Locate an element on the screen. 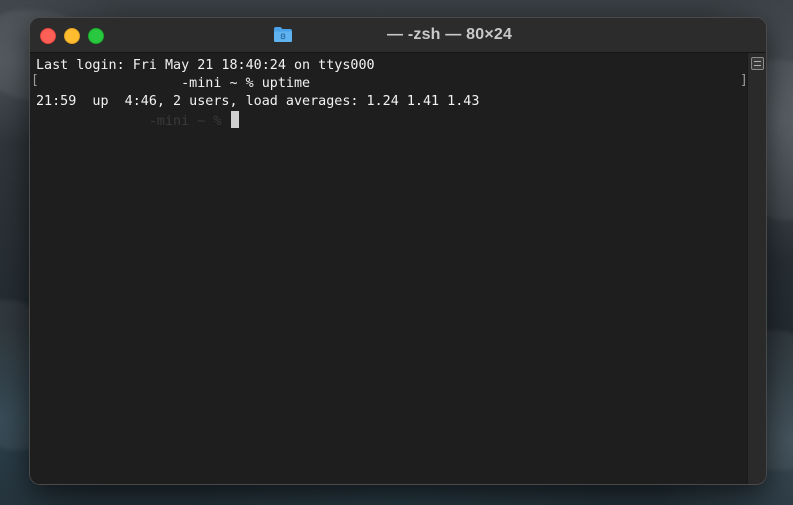 This screenshot has height=505, width=793. window-titlebar: — -zsh — 80×24 is located at coordinates (398, 35).